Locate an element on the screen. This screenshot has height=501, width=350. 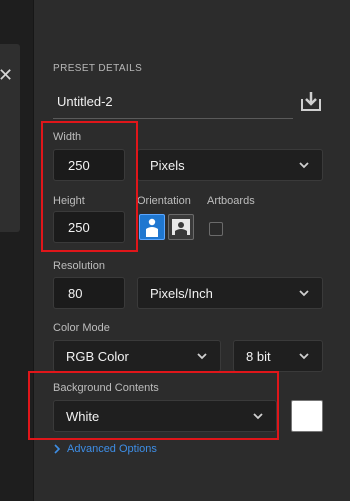
close-icon: ✕ is located at coordinates (6, 75).